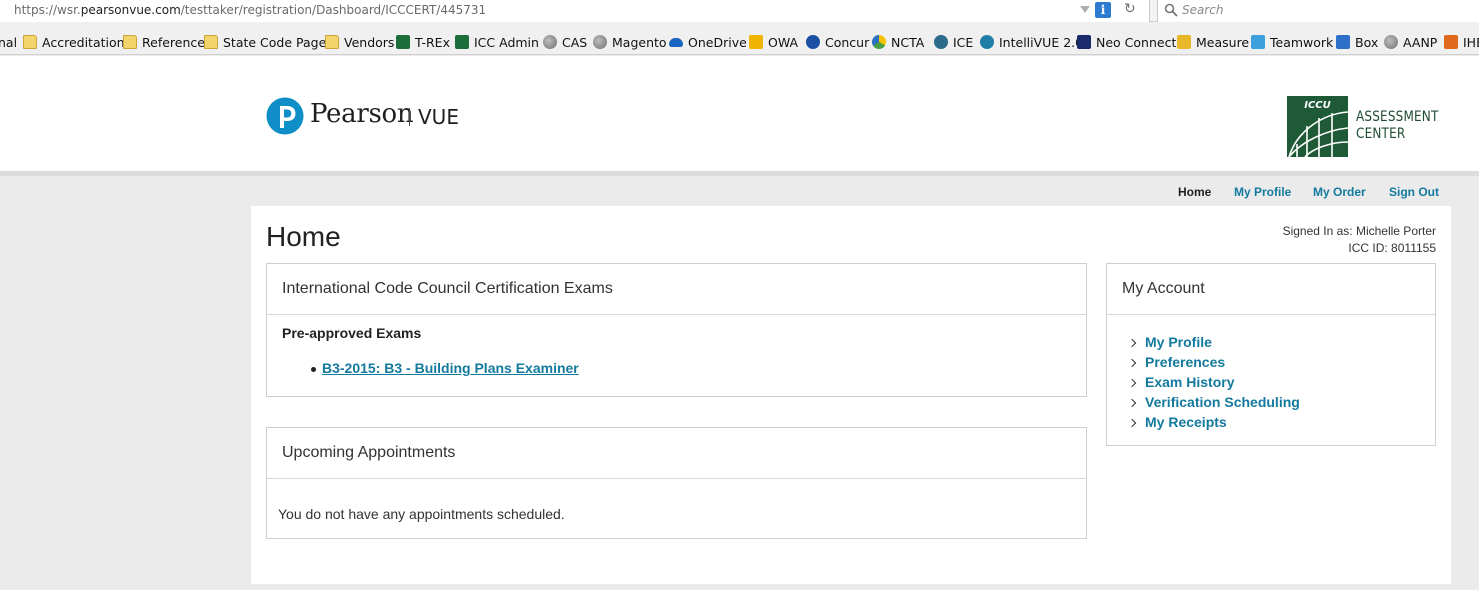  Describe the element at coordinates (1461, 42) in the screenshot. I see `bookmark-item: IHE` at that location.